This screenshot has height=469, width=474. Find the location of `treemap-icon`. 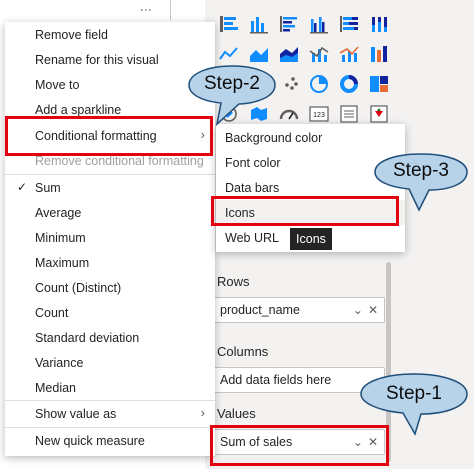

treemap-icon is located at coordinates (379, 84).